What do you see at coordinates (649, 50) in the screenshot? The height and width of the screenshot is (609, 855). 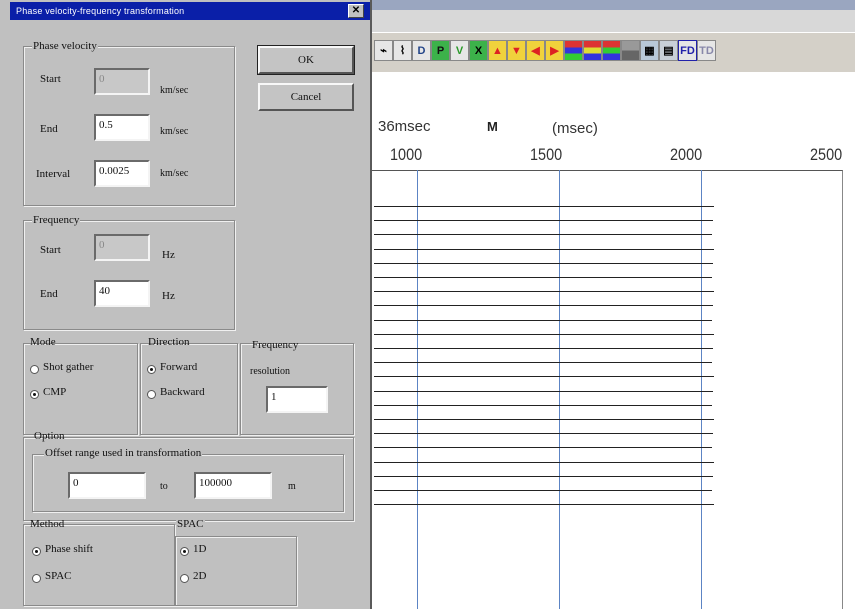 I see `grid-icon: ▦` at bounding box center [649, 50].